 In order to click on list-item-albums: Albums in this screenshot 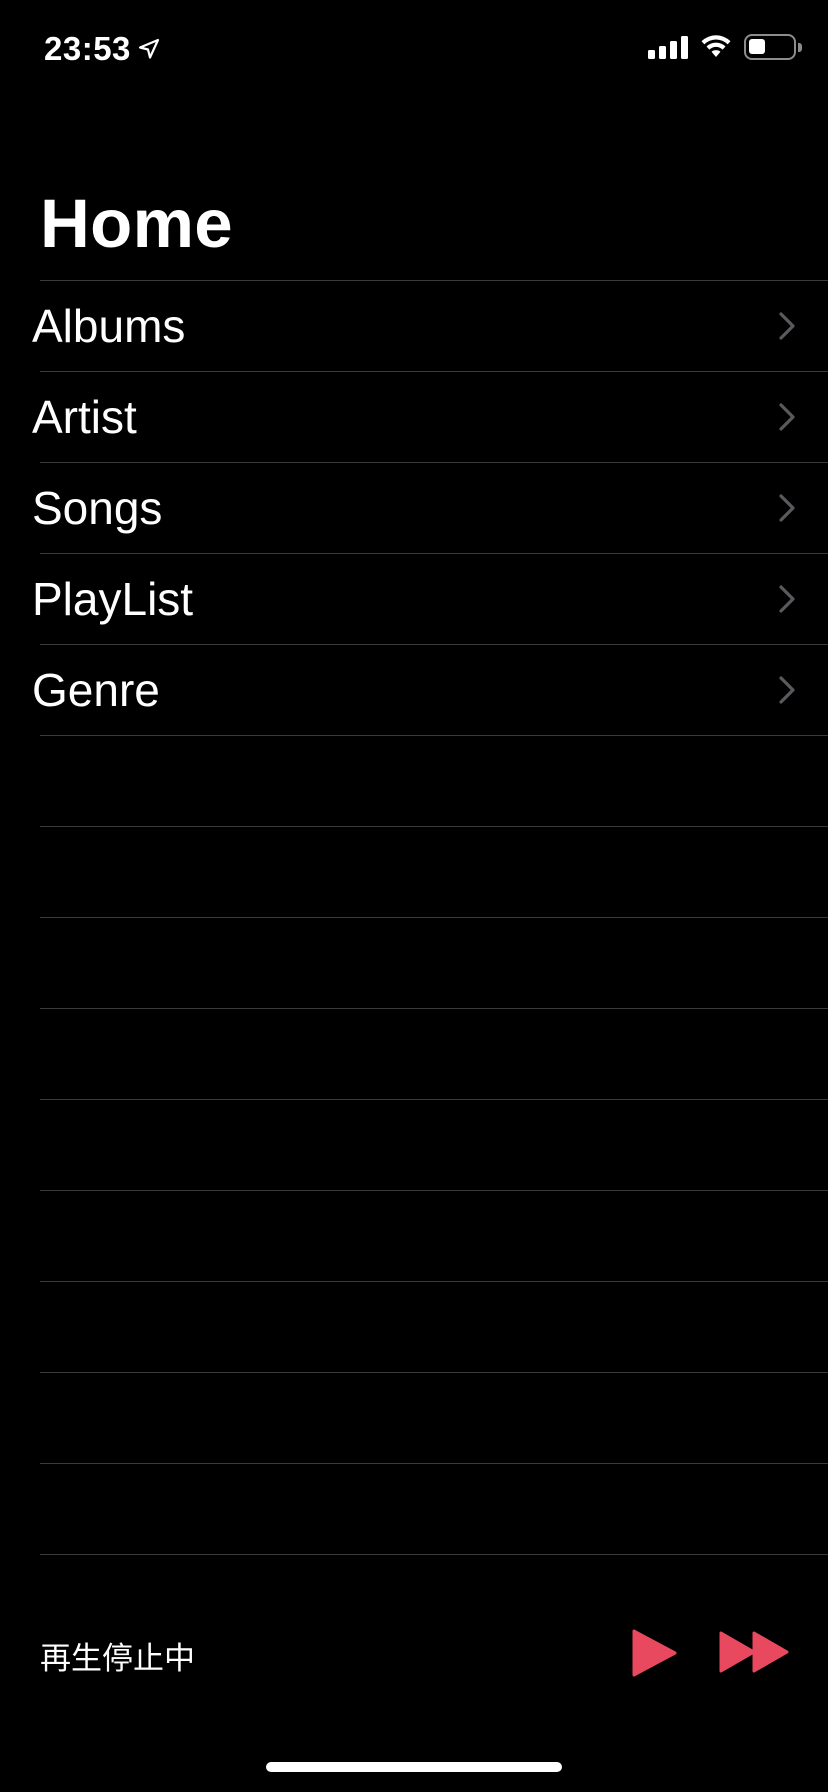, I will do `click(430, 325)`.